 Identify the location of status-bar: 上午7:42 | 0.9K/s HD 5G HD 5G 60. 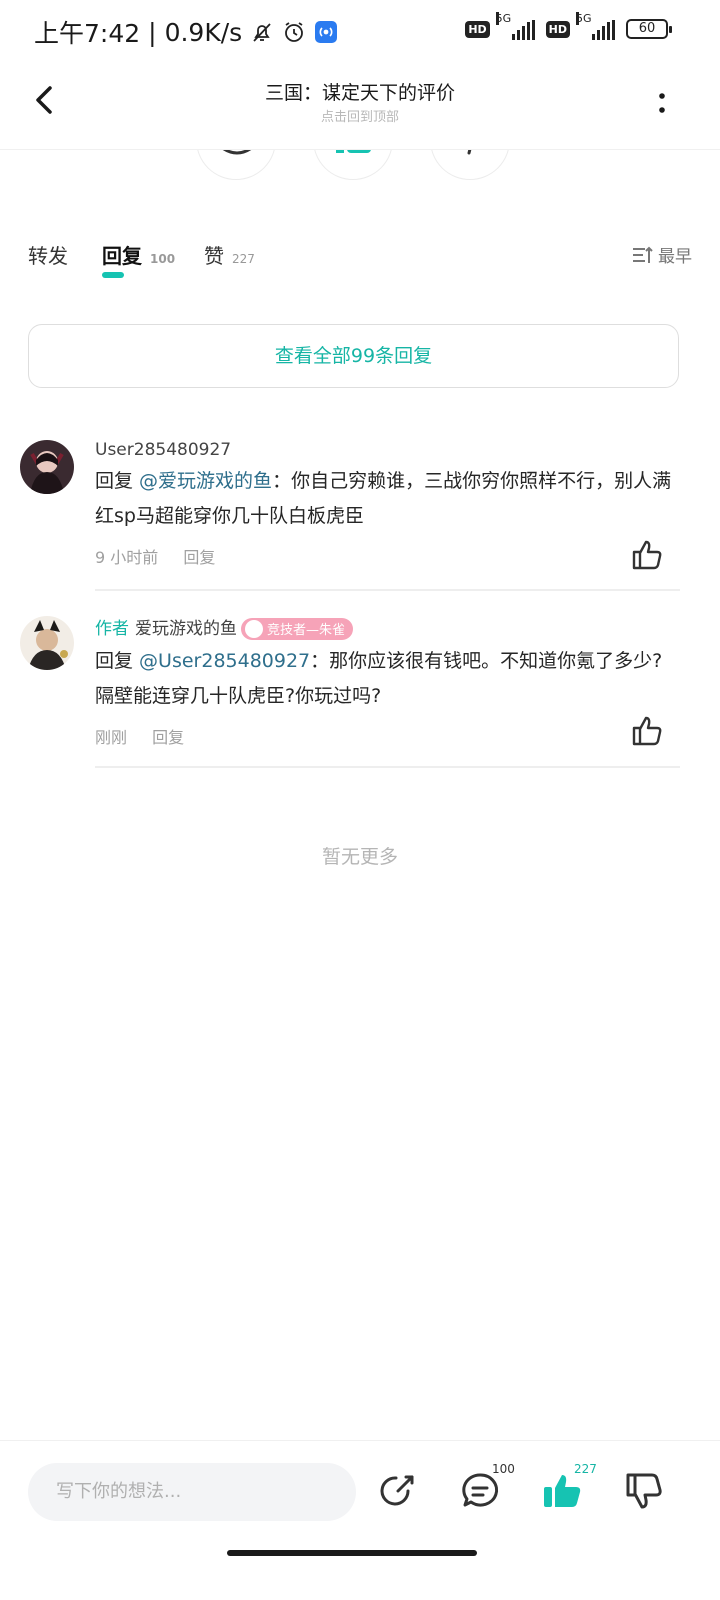
(360, 32).